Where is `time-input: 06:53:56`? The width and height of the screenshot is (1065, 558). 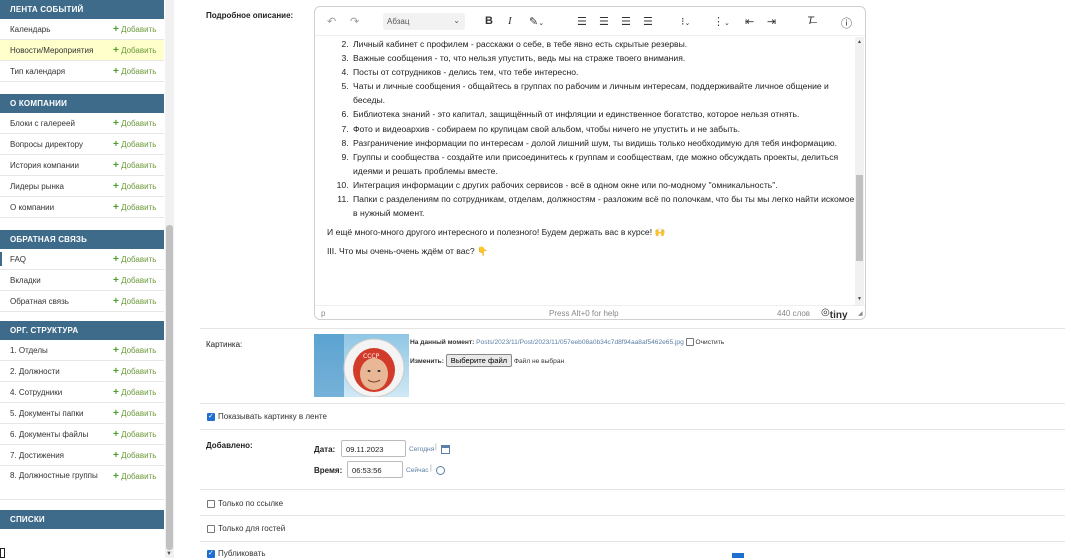 time-input: 06:53:56 is located at coordinates (375, 469).